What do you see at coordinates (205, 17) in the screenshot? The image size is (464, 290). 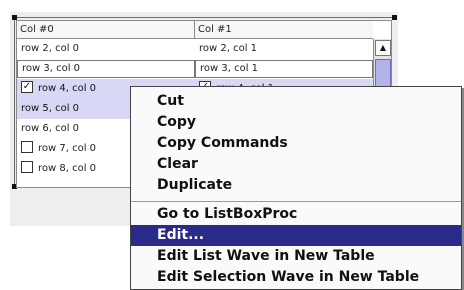 I see `frame-top` at bounding box center [205, 17].